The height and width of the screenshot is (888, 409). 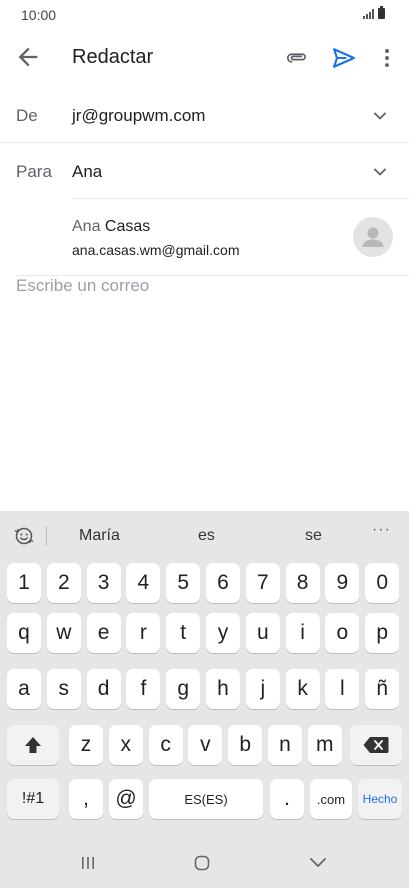 What do you see at coordinates (46, 536) in the screenshot?
I see `suggestion-separator` at bounding box center [46, 536].